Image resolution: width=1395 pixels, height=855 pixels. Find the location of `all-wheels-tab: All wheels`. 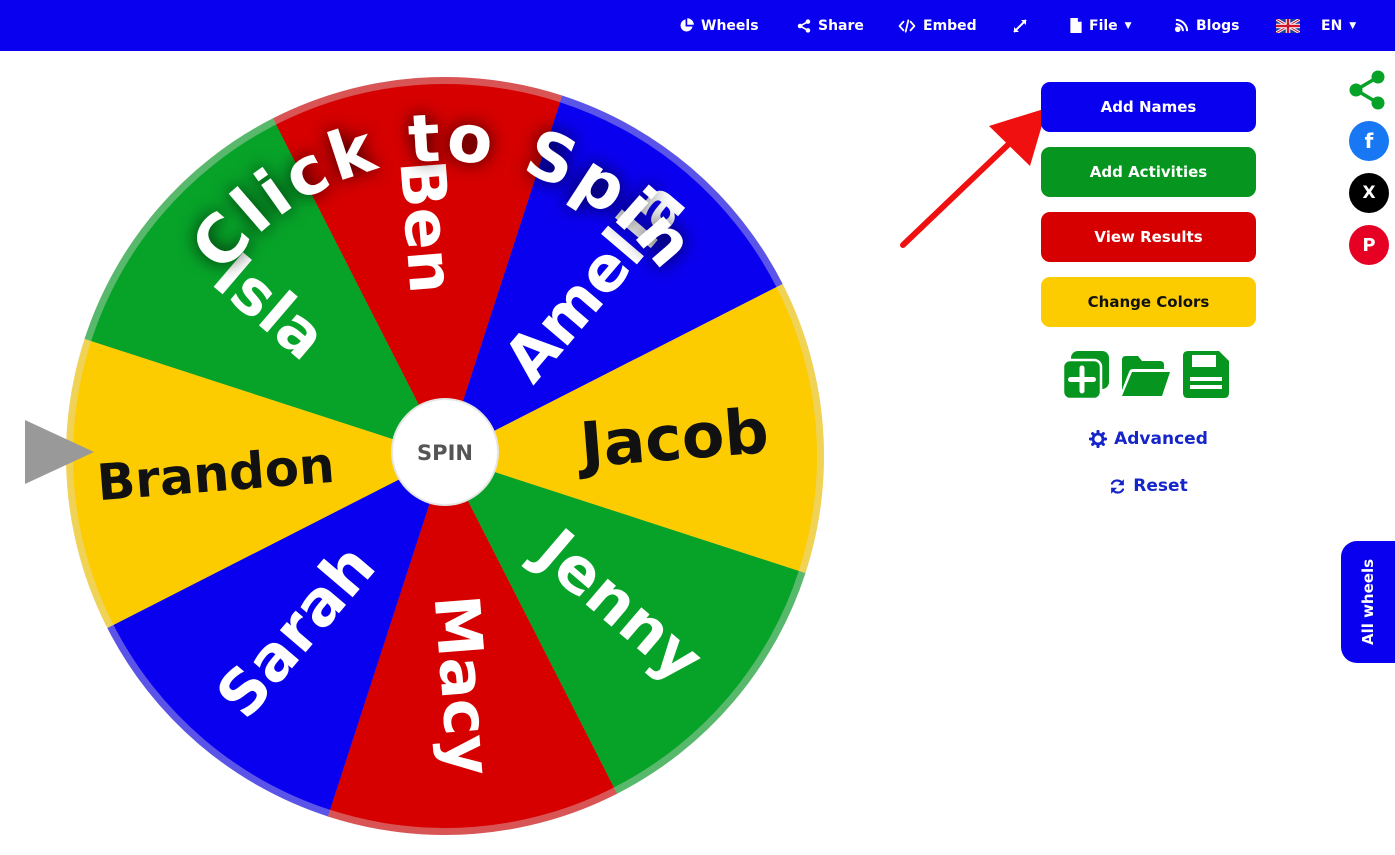

all-wheels-tab: All wheels is located at coordinates (1368, 602).